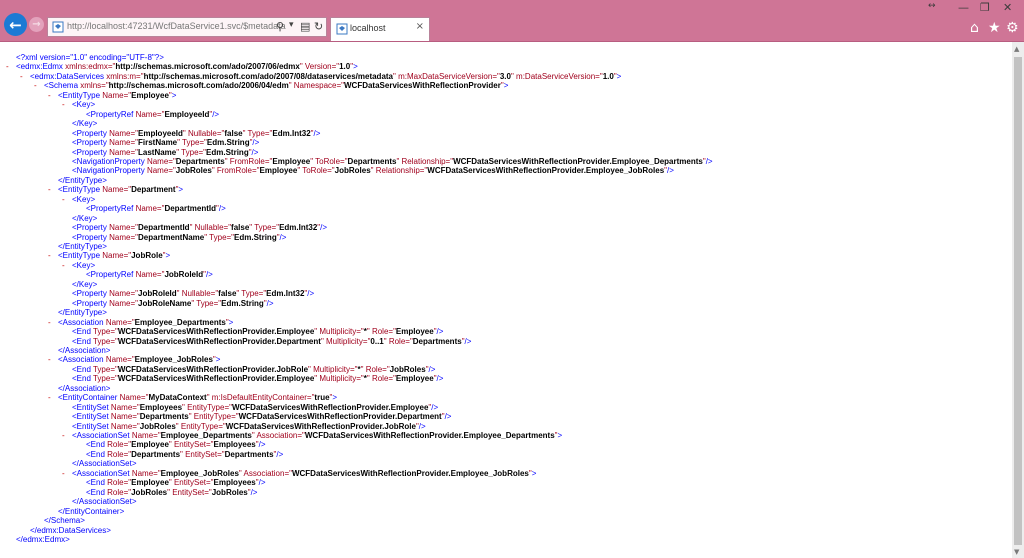 This screenshot has height=558, width=1024. What do you see at coordinates (963, 7) in the screenshot?
I see `minimize-icon: —` at bounding box center [963, 7].